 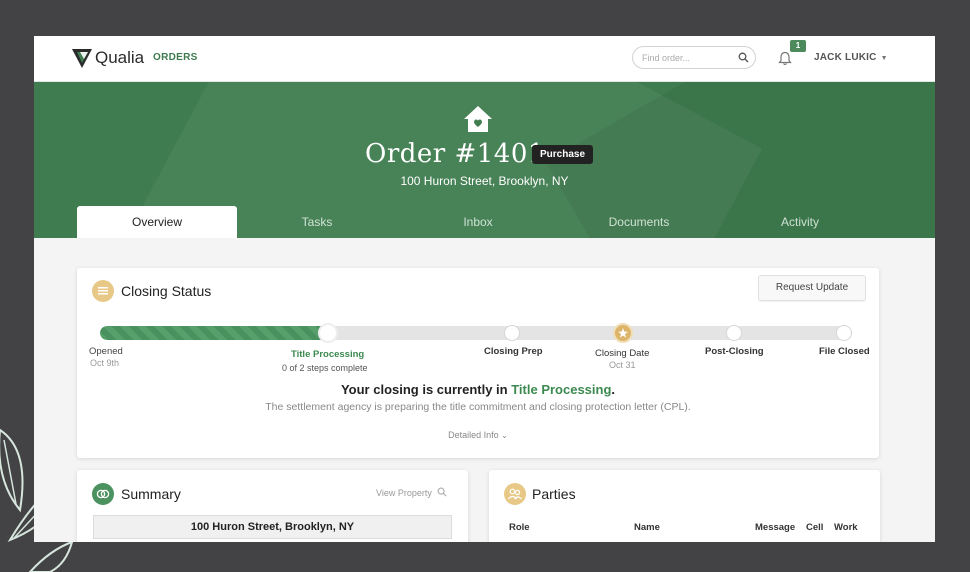 What do you see at coordinates (175, 57) in the screenshot?
I see `nav-orders-link: ORDERS` at bounding box center [175, 57].